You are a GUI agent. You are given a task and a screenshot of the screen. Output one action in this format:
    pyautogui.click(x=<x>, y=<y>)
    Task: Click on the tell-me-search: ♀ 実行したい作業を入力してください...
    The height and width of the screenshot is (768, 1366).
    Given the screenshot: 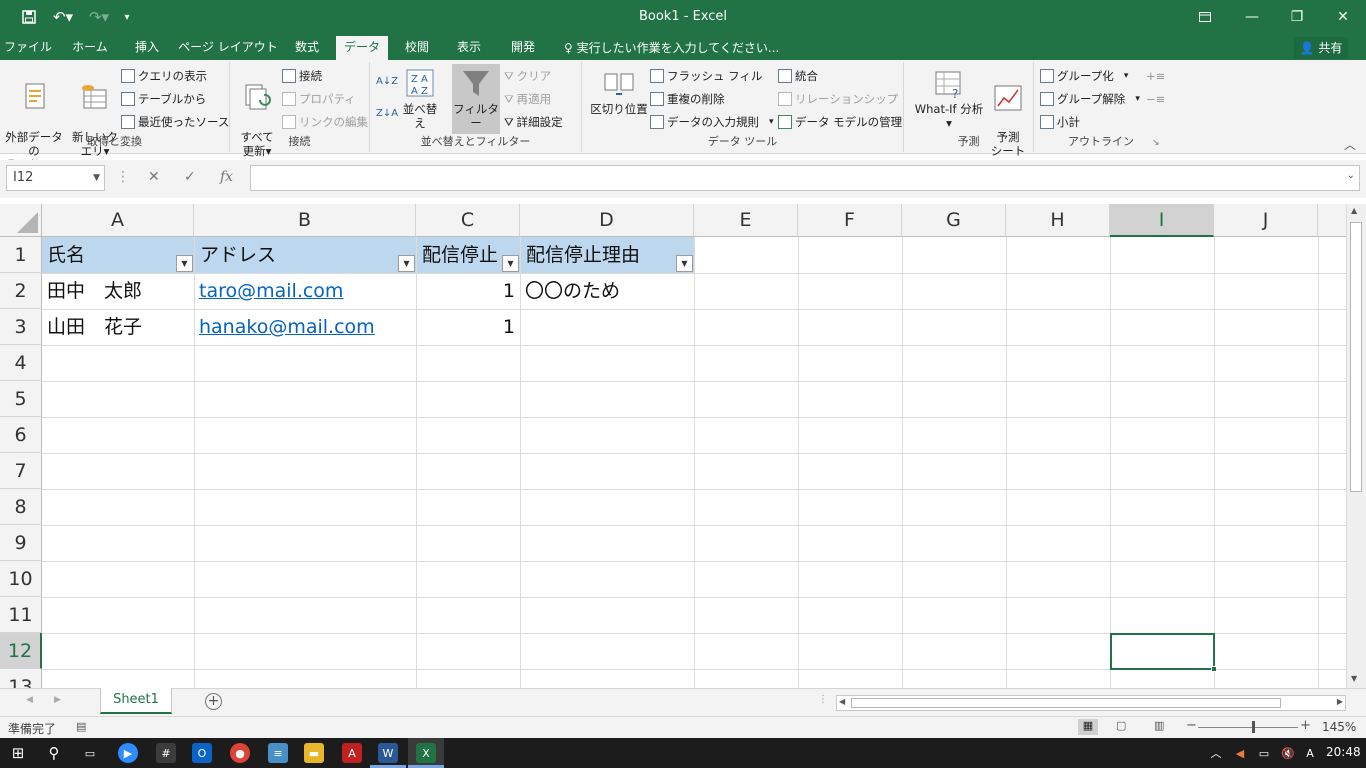 What is the action you would take?
    pyautogui.click(x=671, y=47)
    